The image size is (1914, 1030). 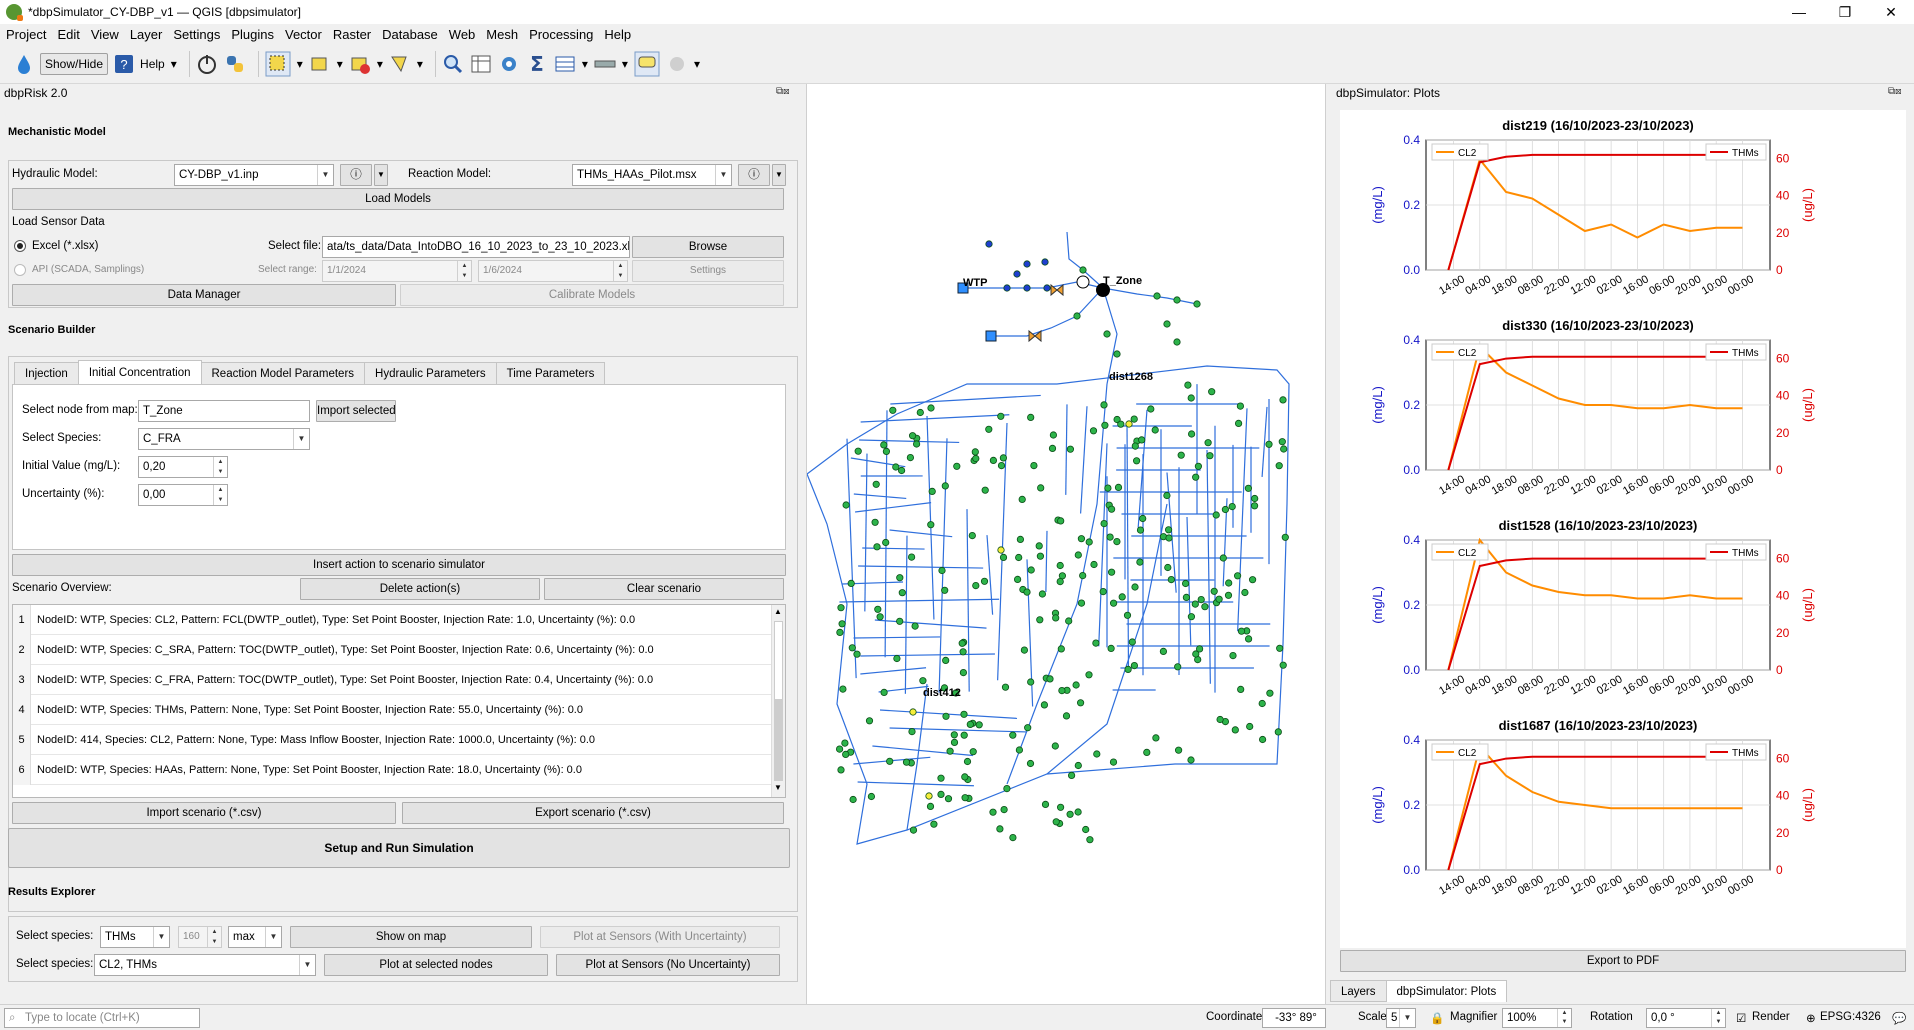 I want to click on identify-icon, so click(x=453, y=64).